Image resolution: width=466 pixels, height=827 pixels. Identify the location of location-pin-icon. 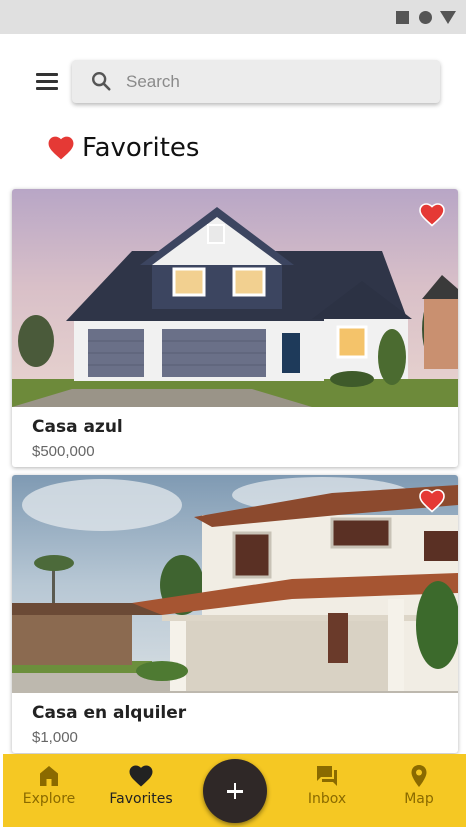
(419, 776).